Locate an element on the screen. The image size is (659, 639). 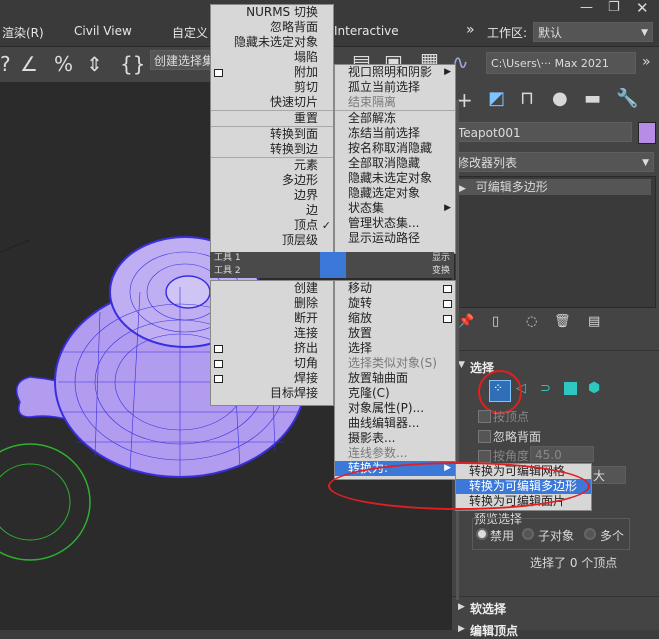
angle-snap-icon: ∠ is located at coordinates (29, 64).